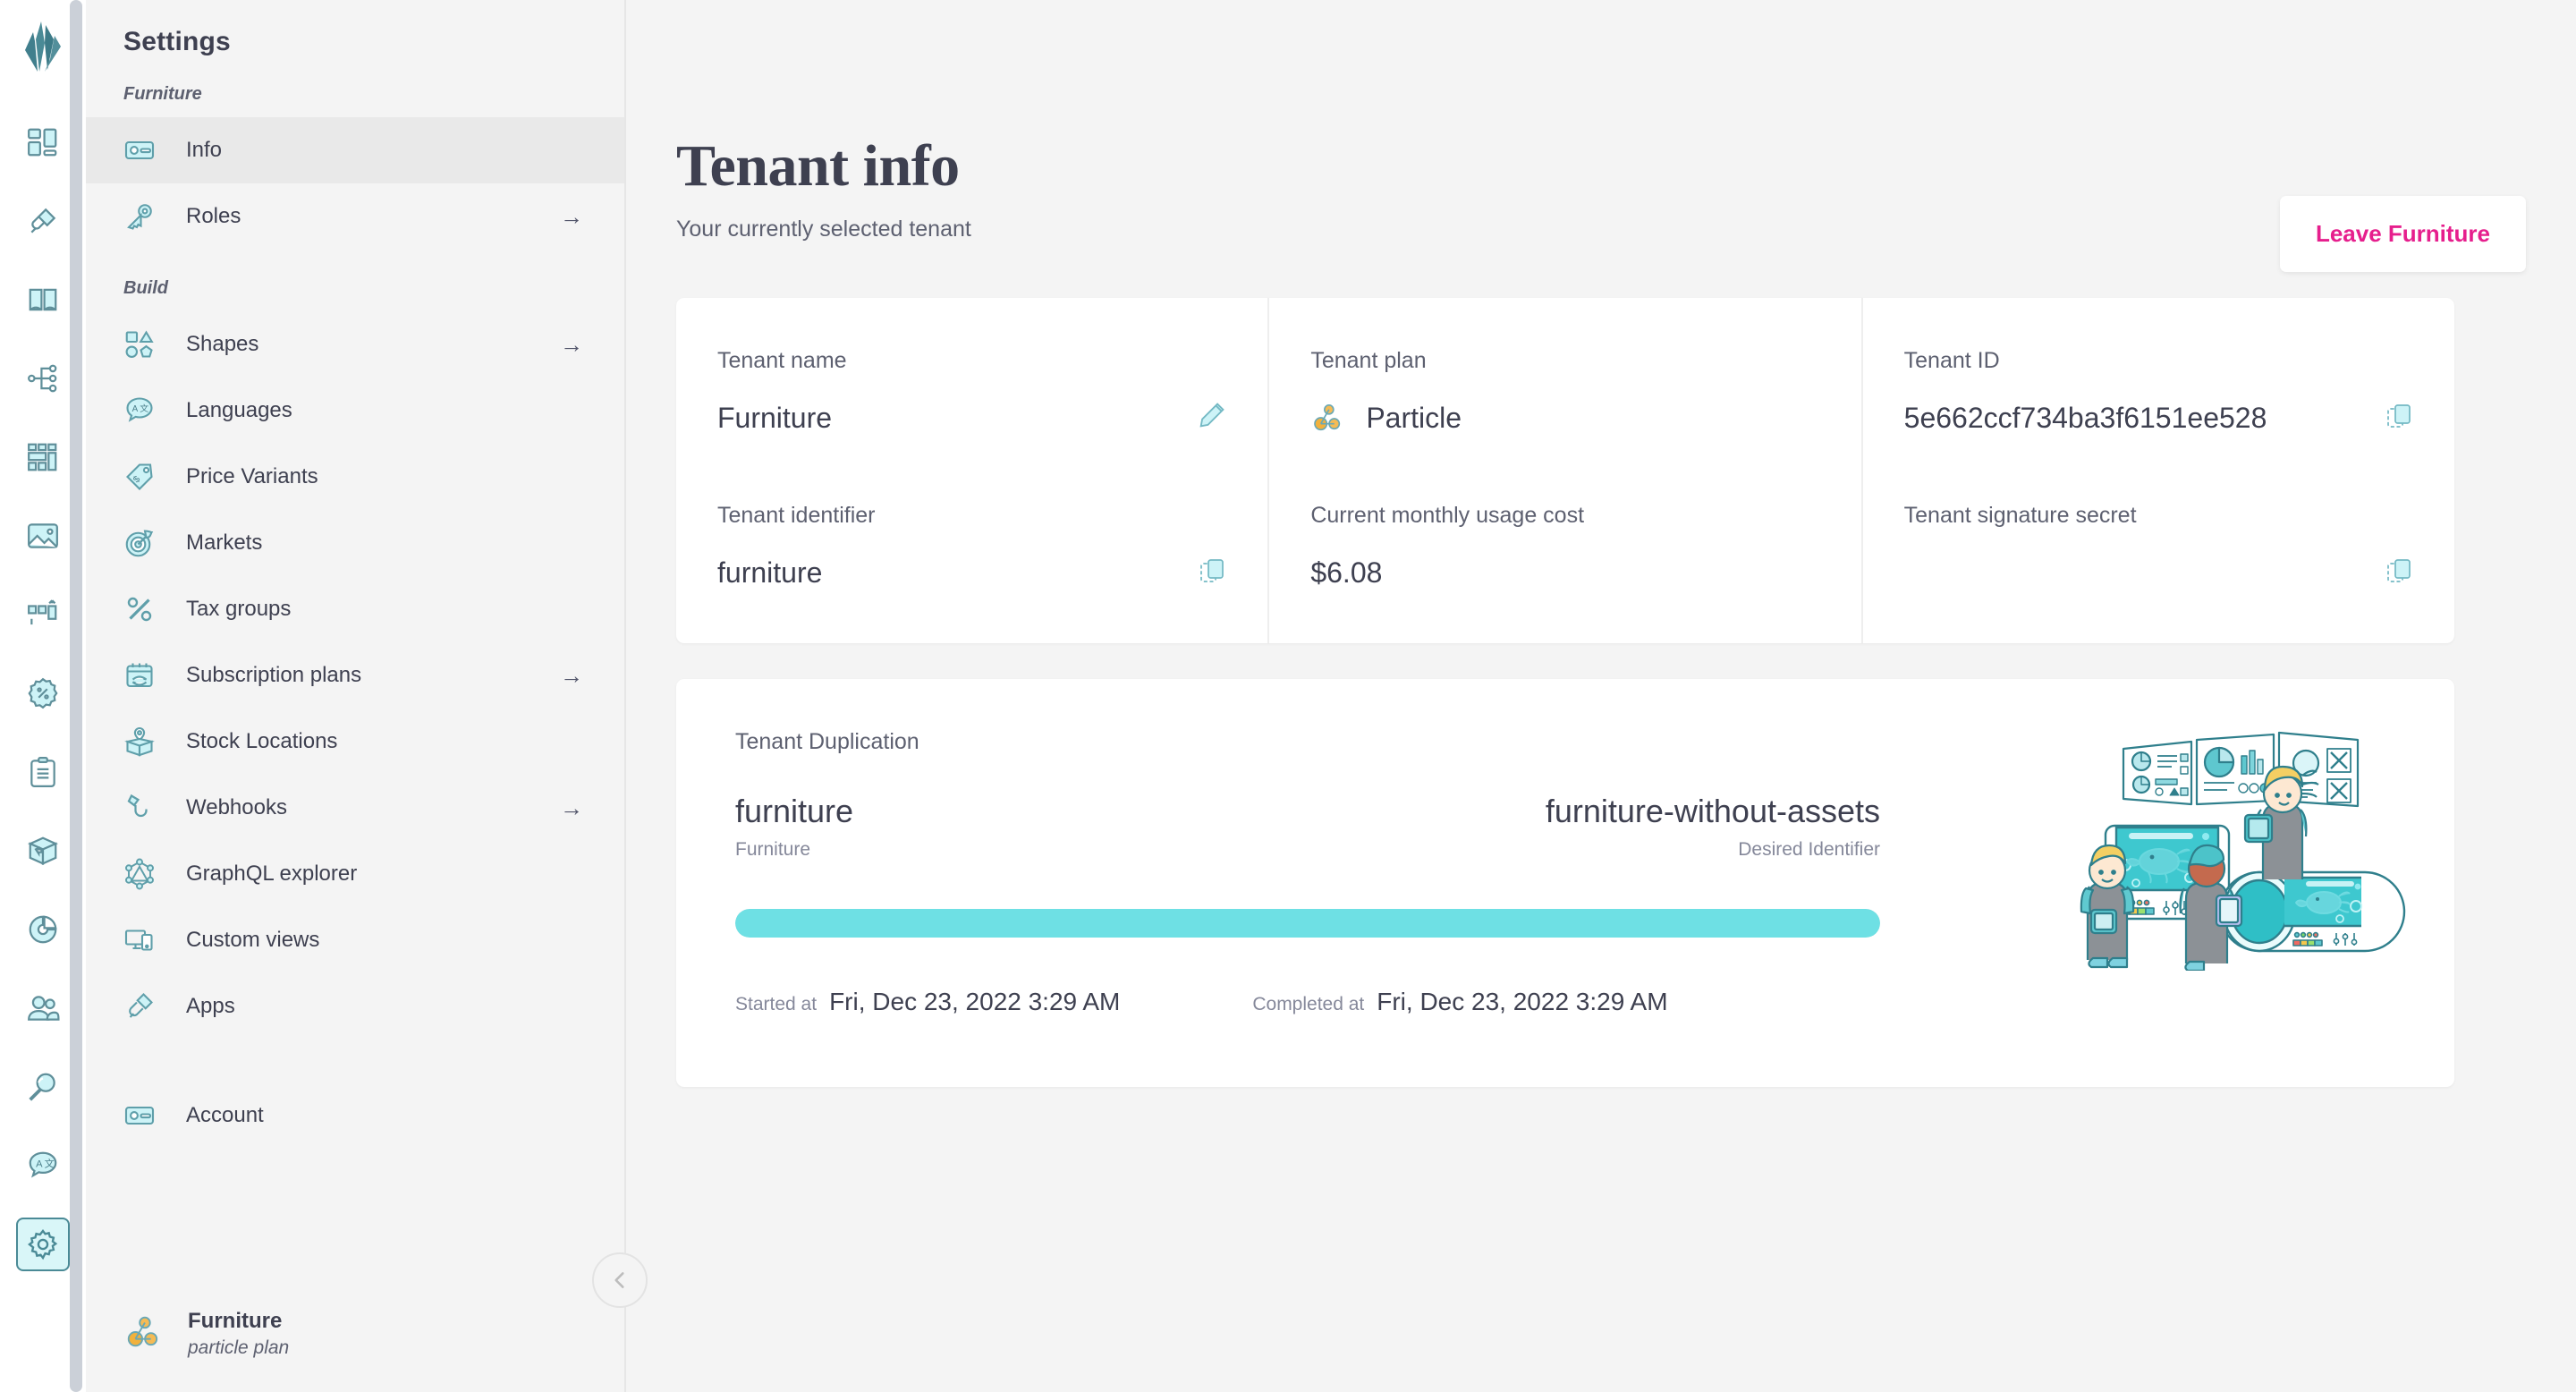 Image resolution: width=2576 pixels, height=1392 pixels. Describe the element at coordinates (43, 1244) in the screenshot. I see `rail-item-settings` at that location.